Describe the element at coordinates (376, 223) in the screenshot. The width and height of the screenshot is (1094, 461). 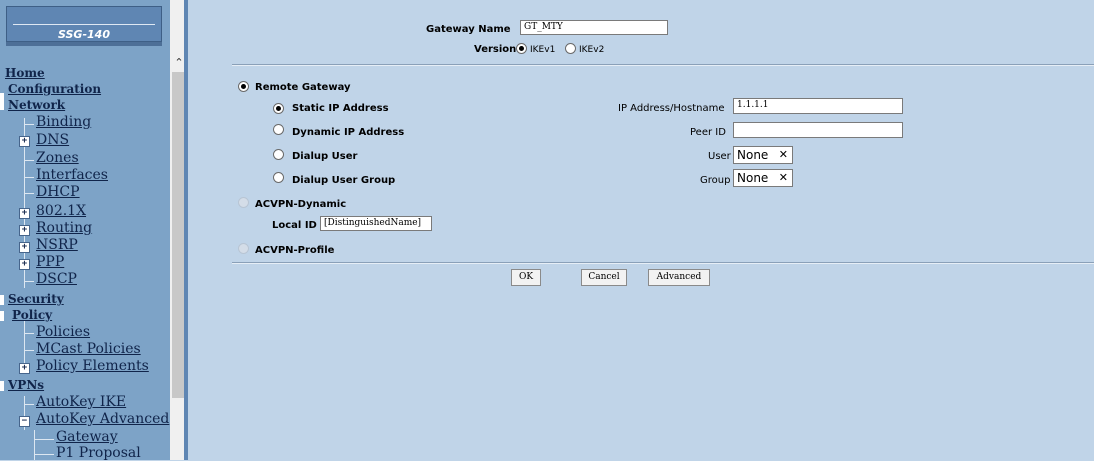
I see `local-id-input: [DistinguishedName]` at that location.